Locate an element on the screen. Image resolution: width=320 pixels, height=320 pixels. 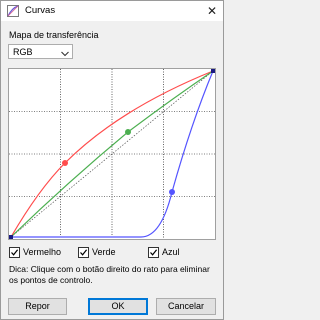
blue-control-point is located at coordinates (172, 192).